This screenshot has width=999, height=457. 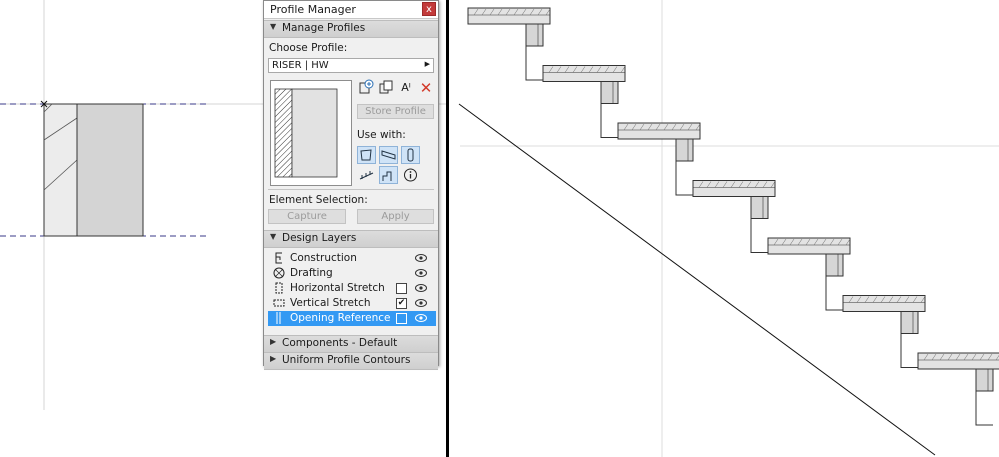 I want to click on profile-preview, so click(x=311, y=133).